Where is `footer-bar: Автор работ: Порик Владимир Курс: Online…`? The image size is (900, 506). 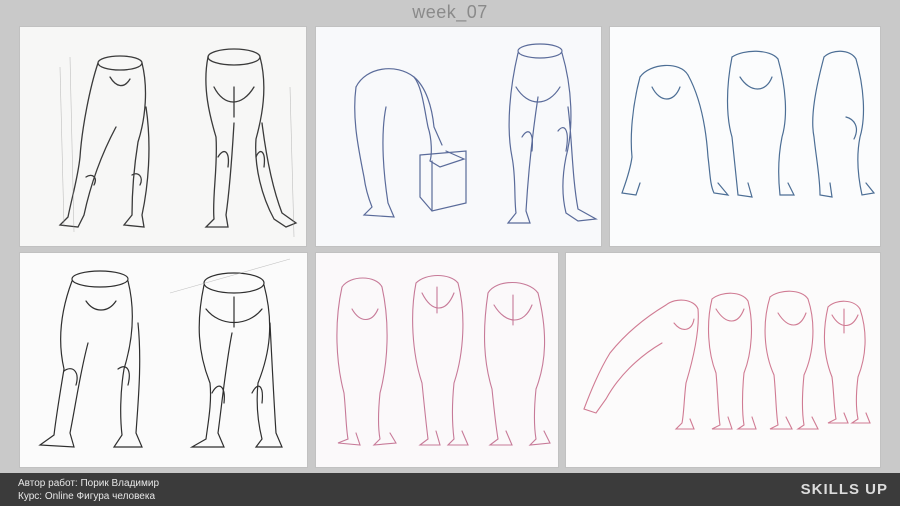 footer-bar: Автор работ: Порик Владимир Курс: Online… is located at coordinates (450, 489).